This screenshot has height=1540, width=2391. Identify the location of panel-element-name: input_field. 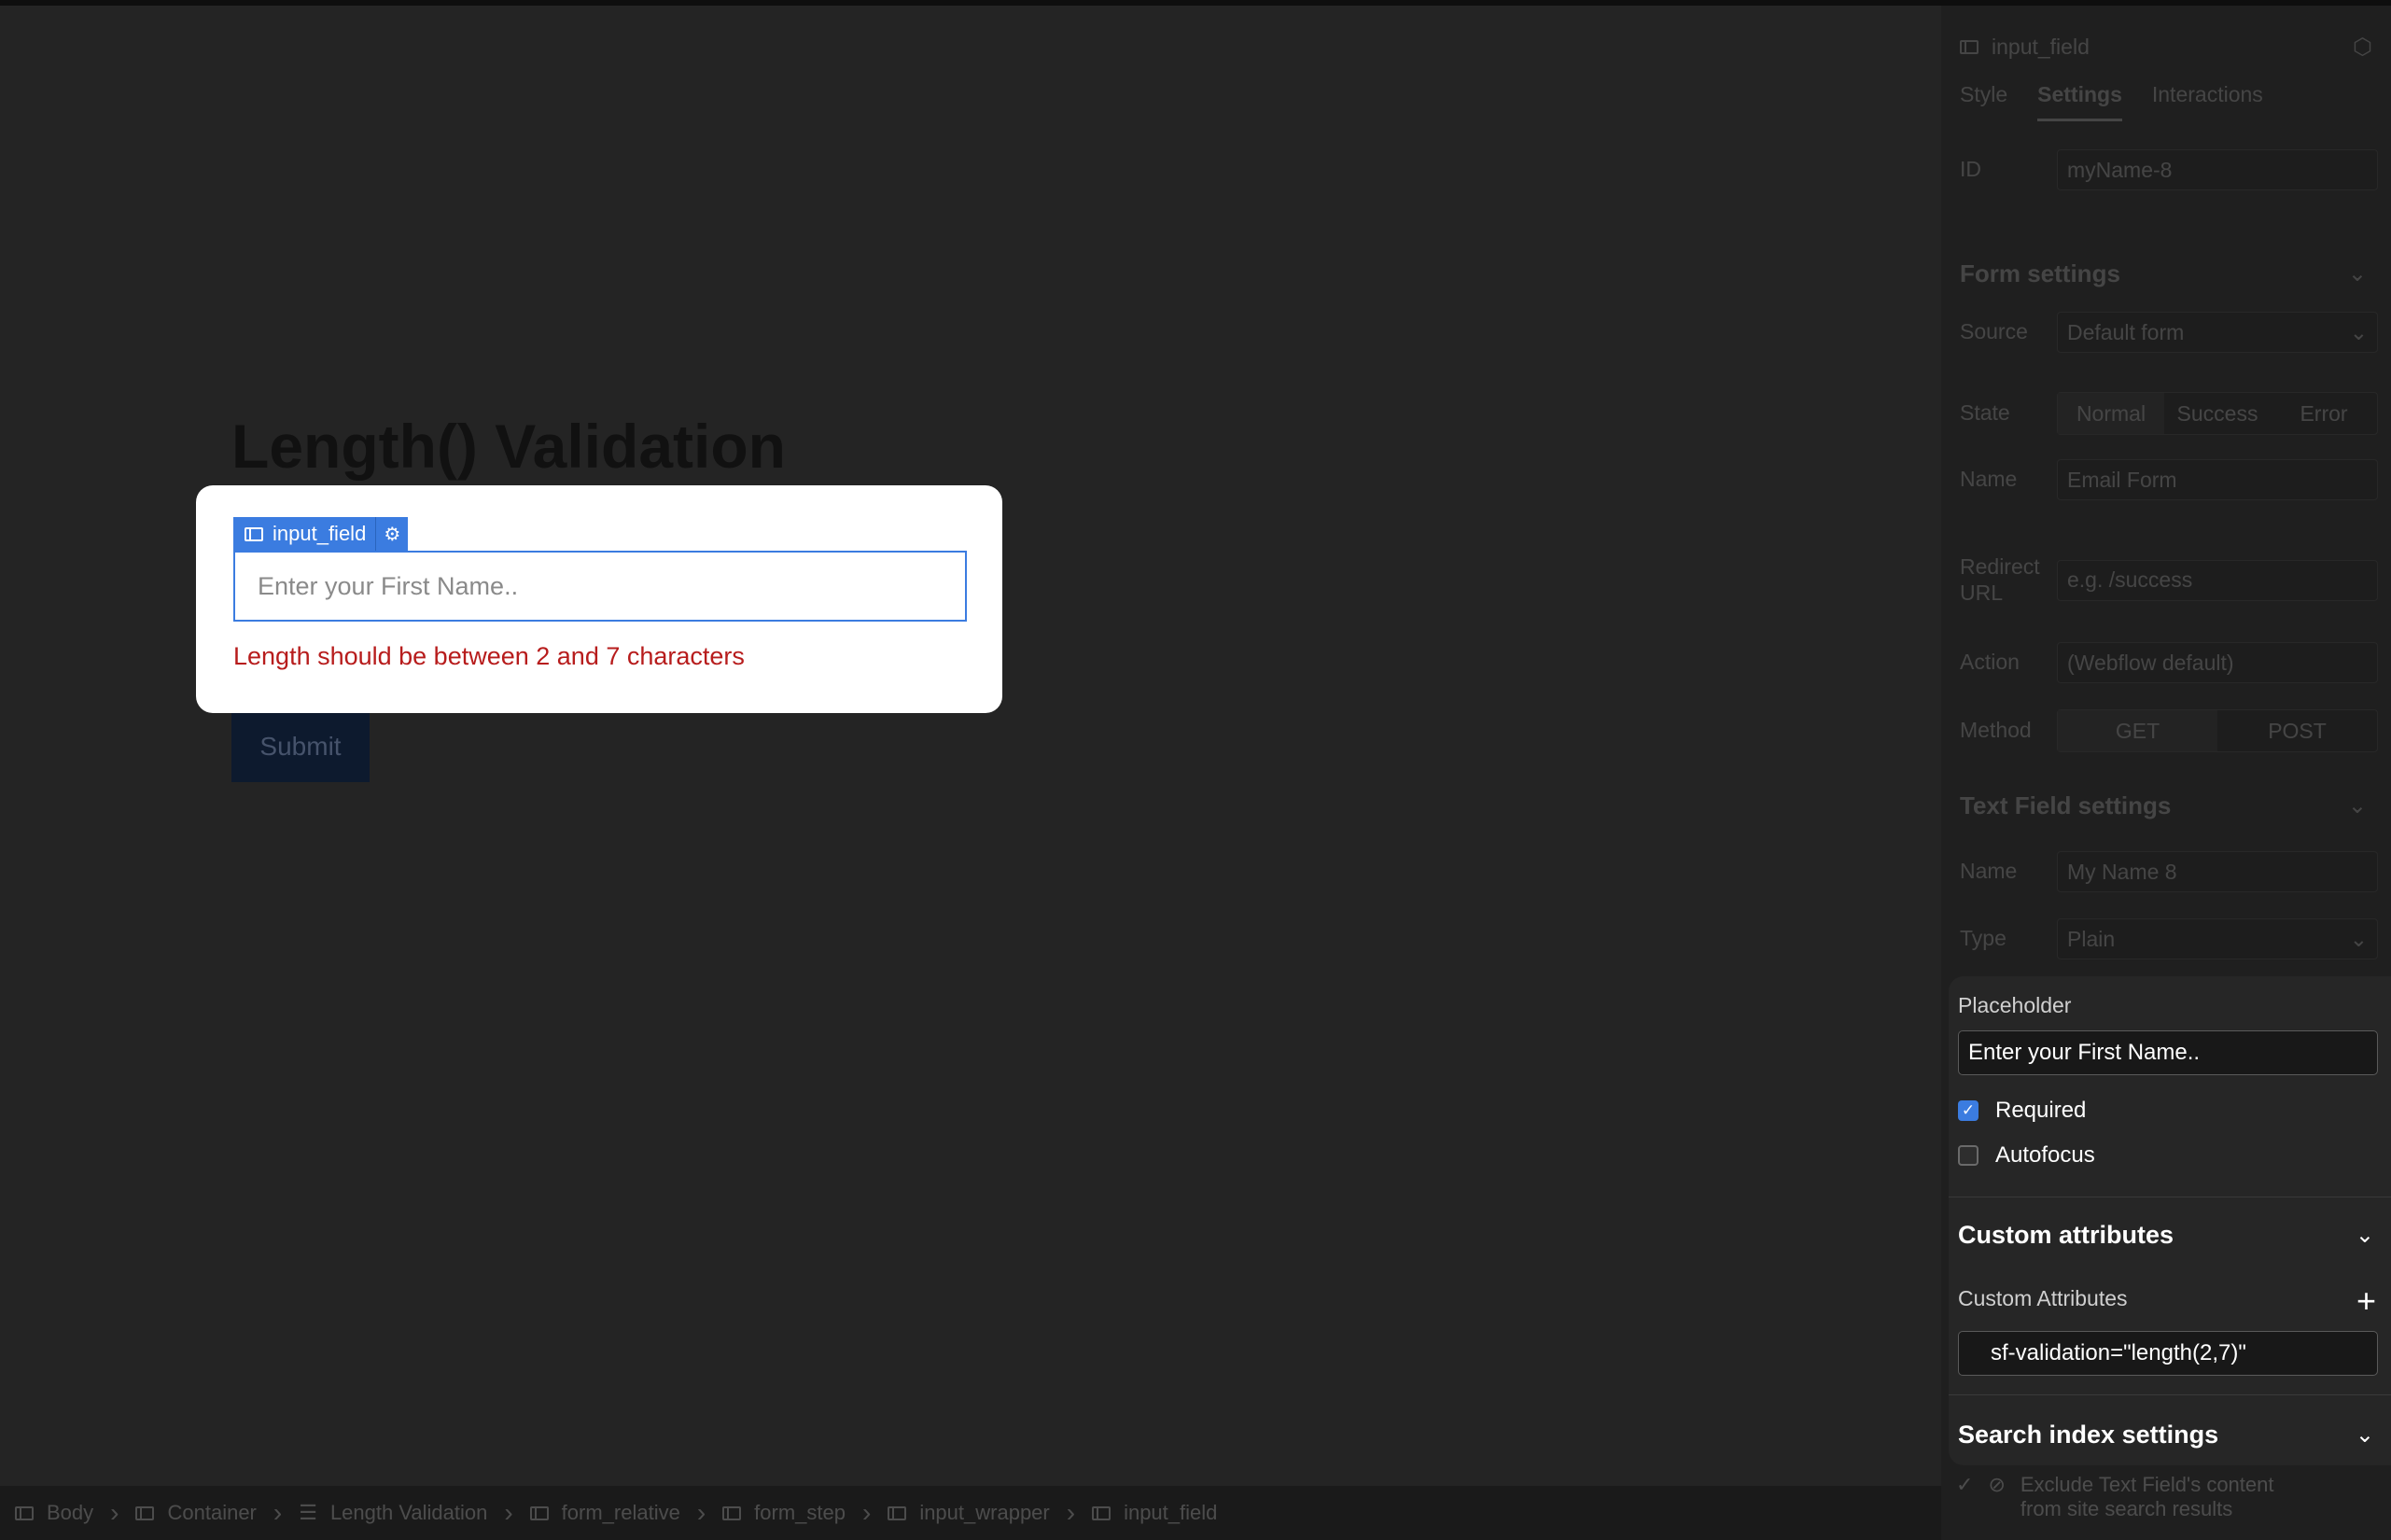
(2041, 46).